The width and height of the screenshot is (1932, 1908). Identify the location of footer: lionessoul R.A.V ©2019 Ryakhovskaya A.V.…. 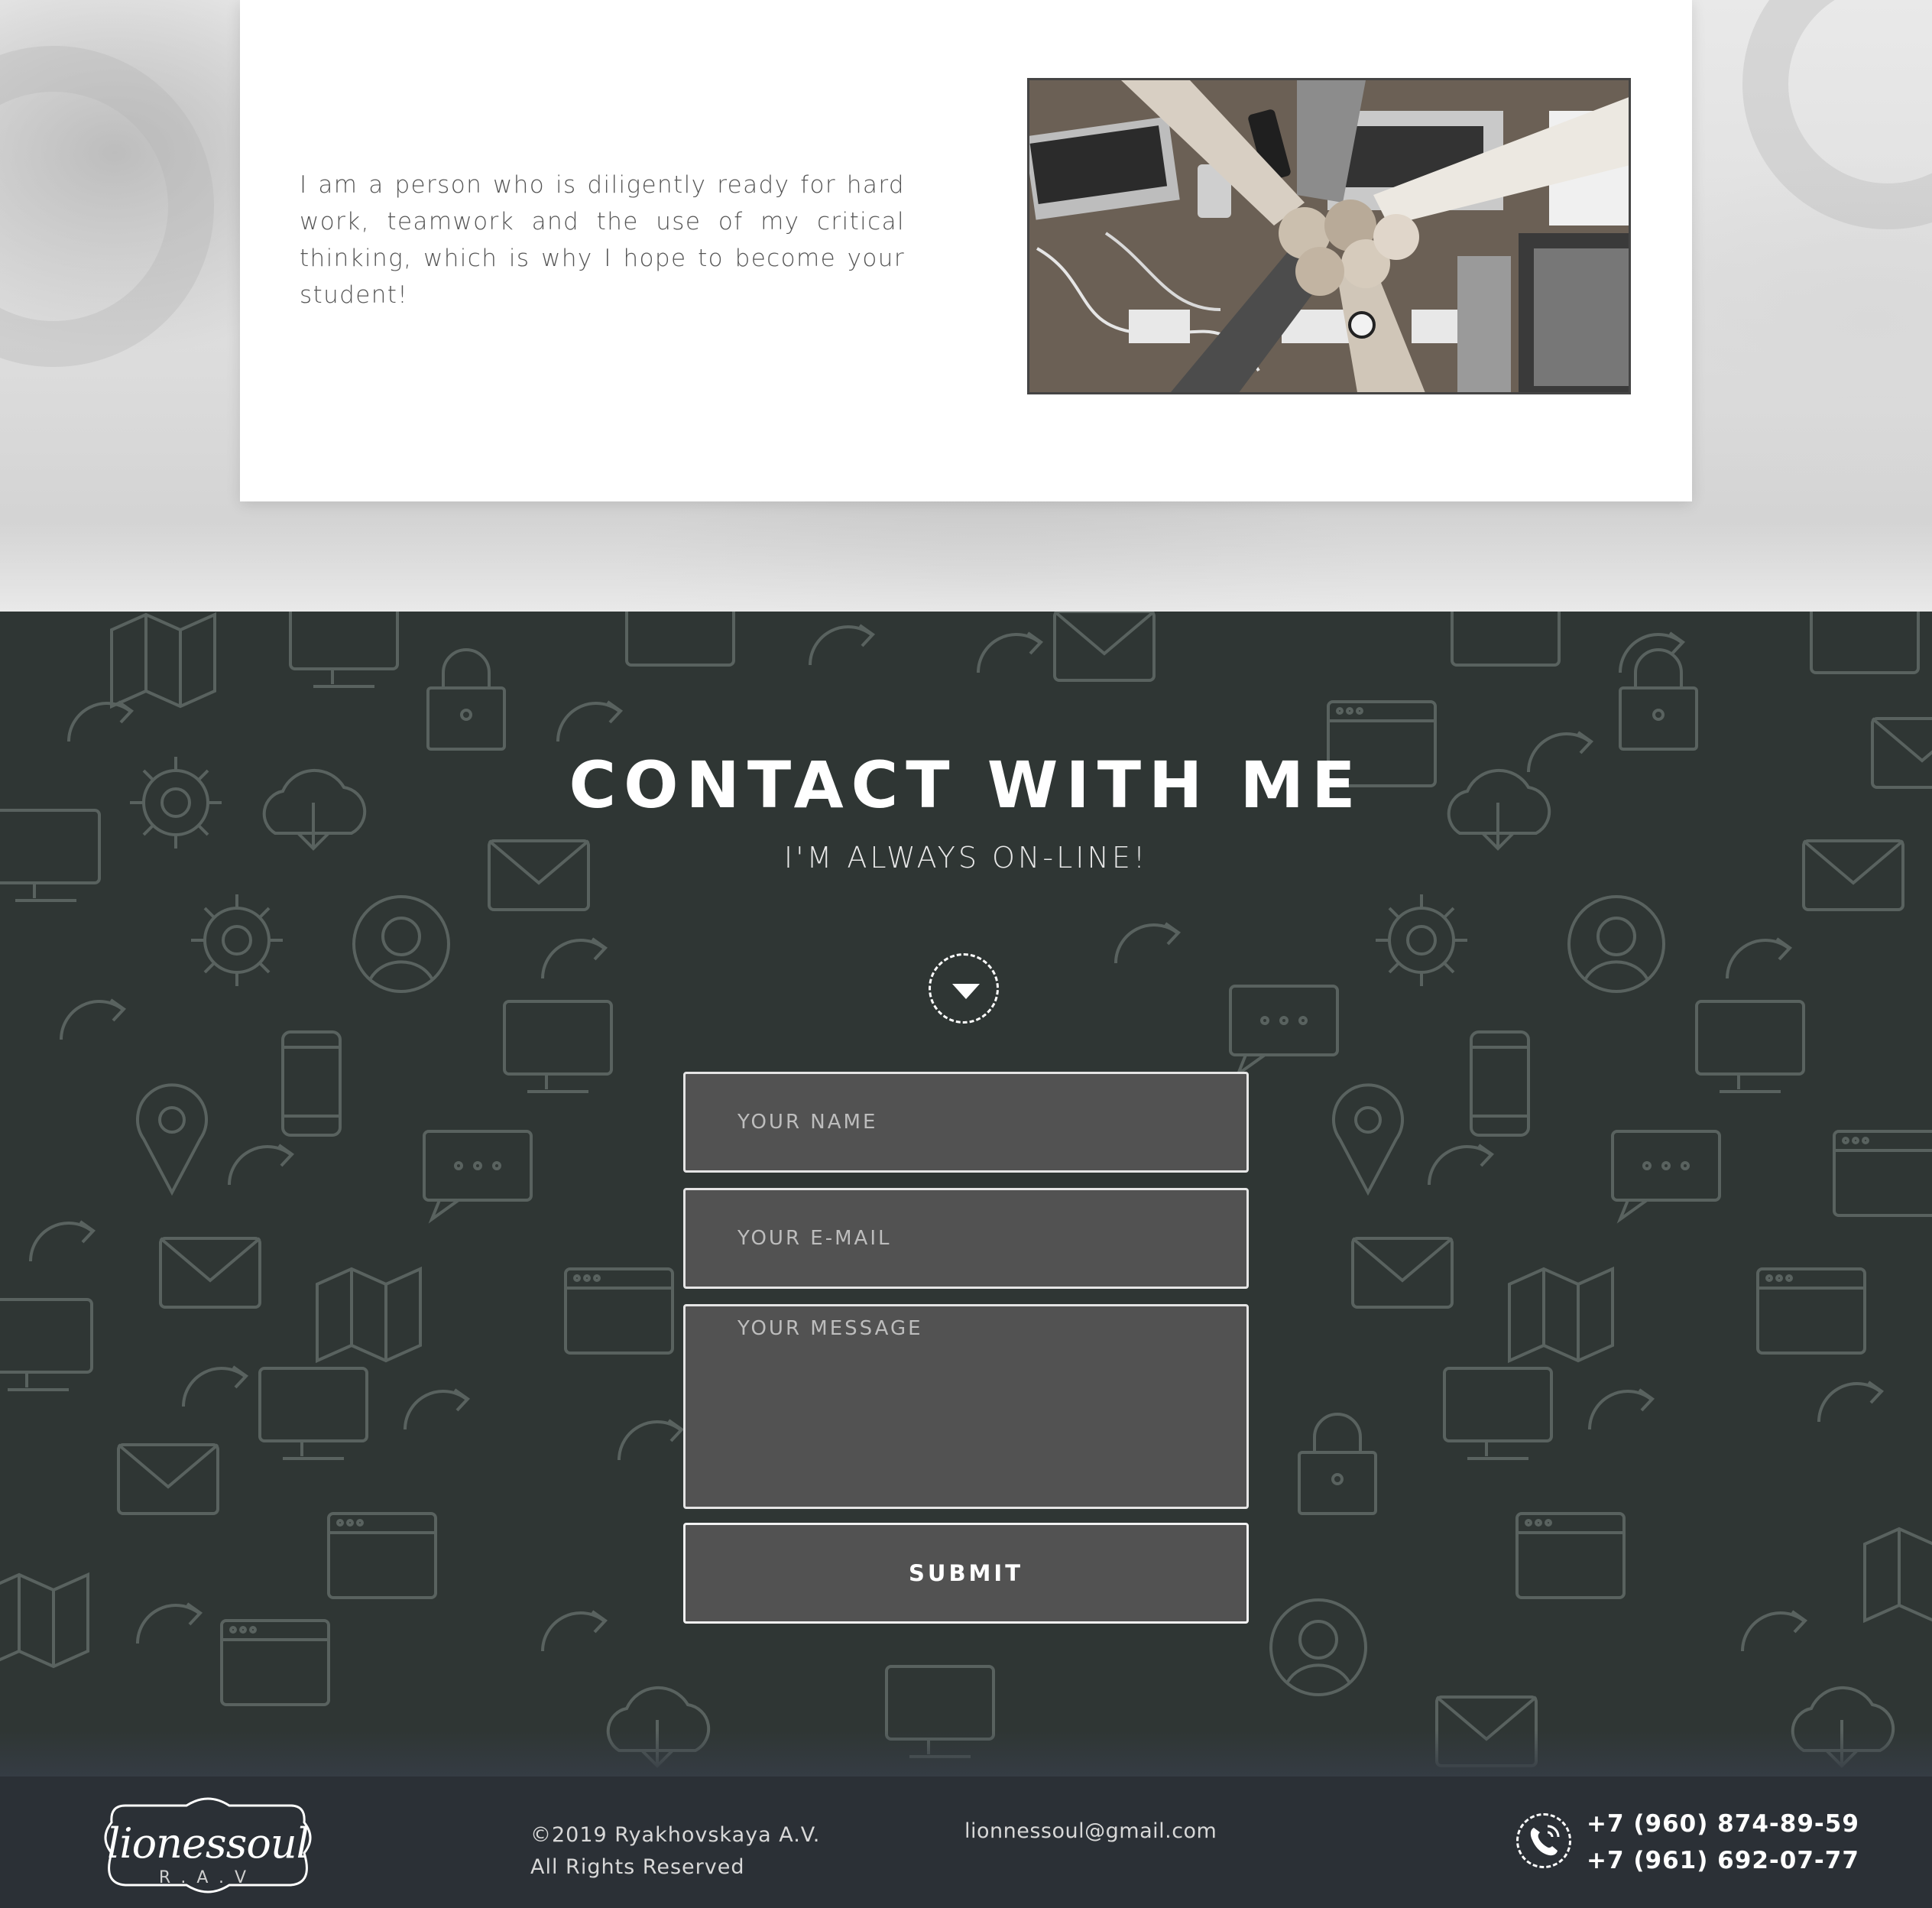
(966, 1842).